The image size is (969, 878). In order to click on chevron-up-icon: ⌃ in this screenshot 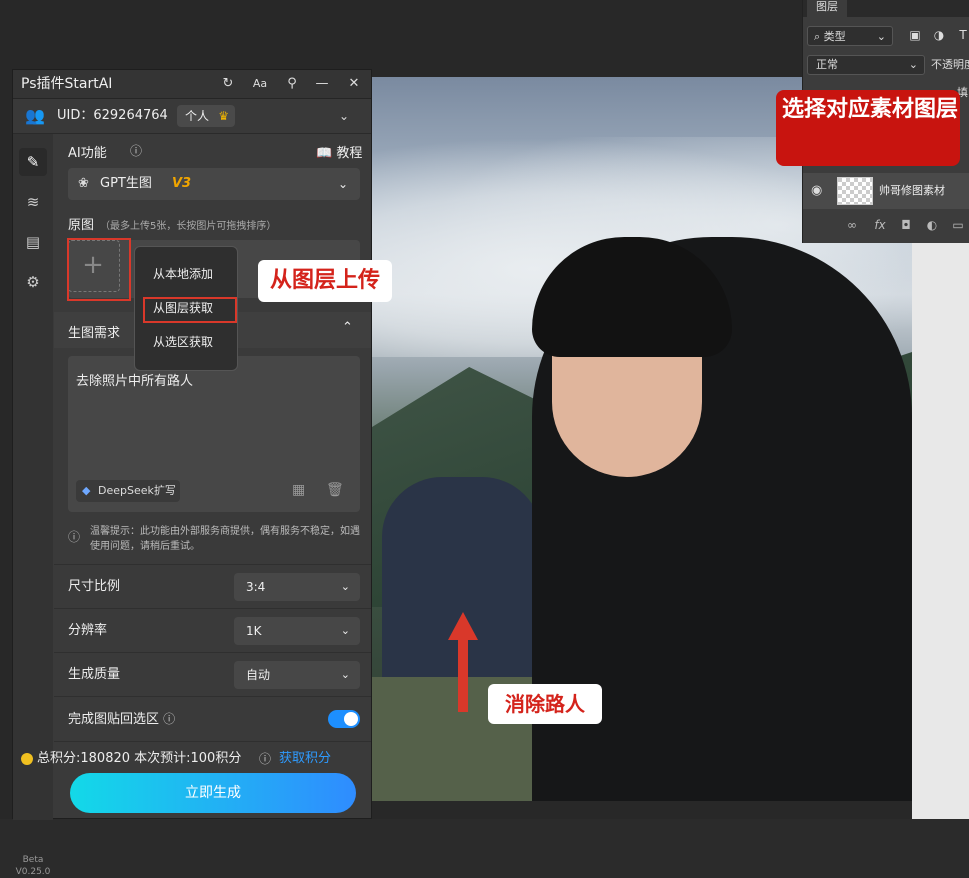, I will do `click(347, 327)`.